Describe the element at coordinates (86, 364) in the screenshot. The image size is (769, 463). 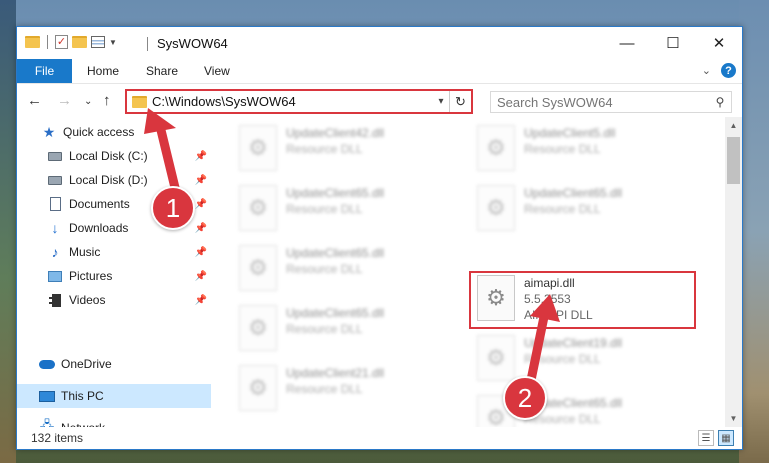
I see `sidebar-item-label: OneDrive` at that location.